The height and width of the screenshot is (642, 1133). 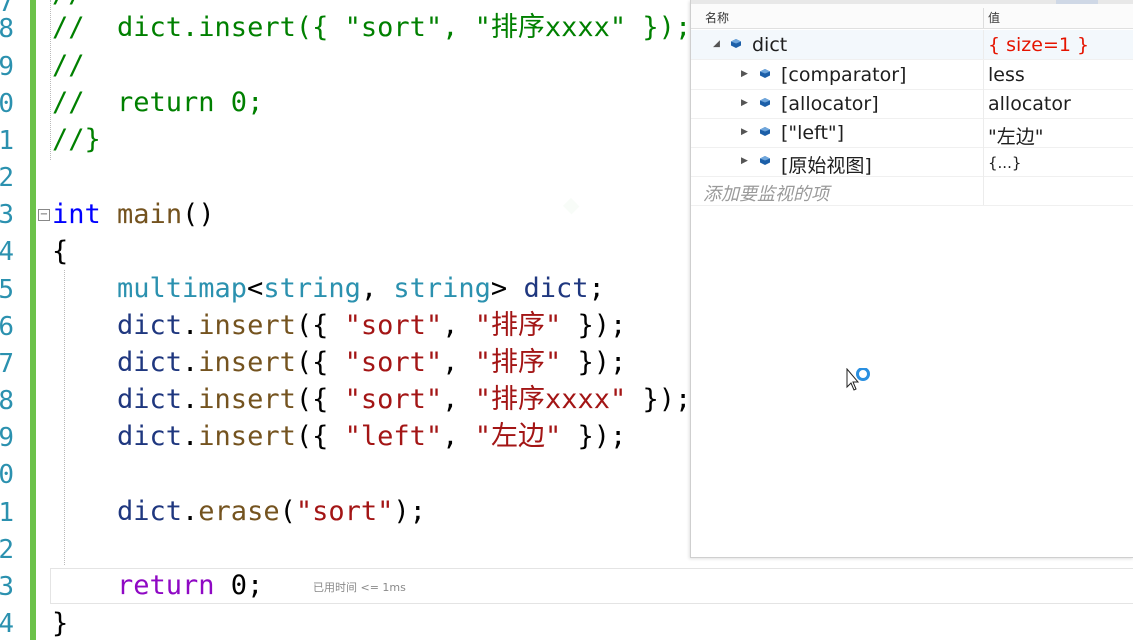 What do you see at coordinates (858, 379) in the screenshot?
I see `busy-cursor-icon` at bounding box center [858, 379].